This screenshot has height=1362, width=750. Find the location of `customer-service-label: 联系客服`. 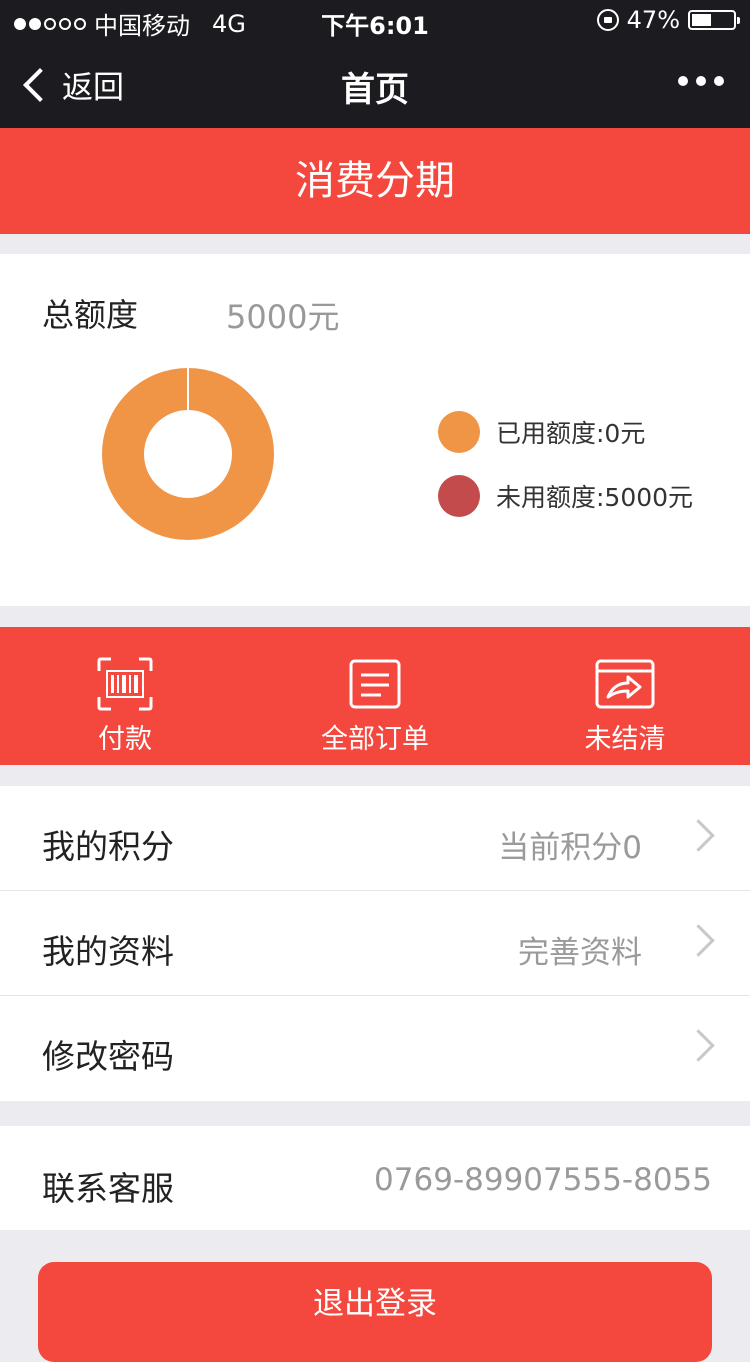

customer-service-label: 联系客服 is located at coordinates (108, 1188).